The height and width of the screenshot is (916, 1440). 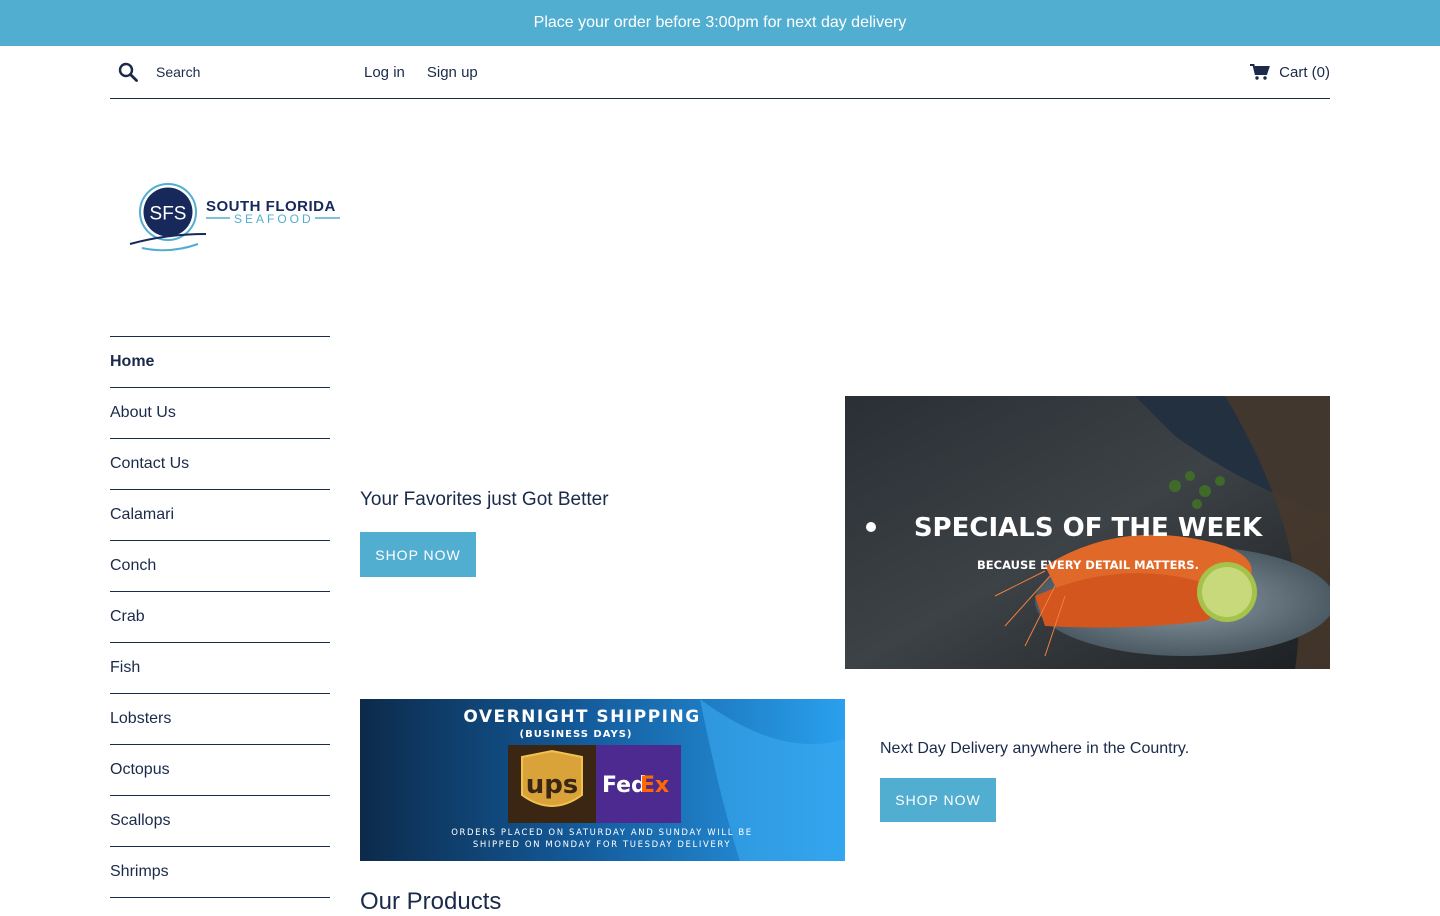 What do you see at coordinates (149, 464) in the screenshot?
I see `nav-link-contact-us: Contact Us` at bounding box center [149, 464].